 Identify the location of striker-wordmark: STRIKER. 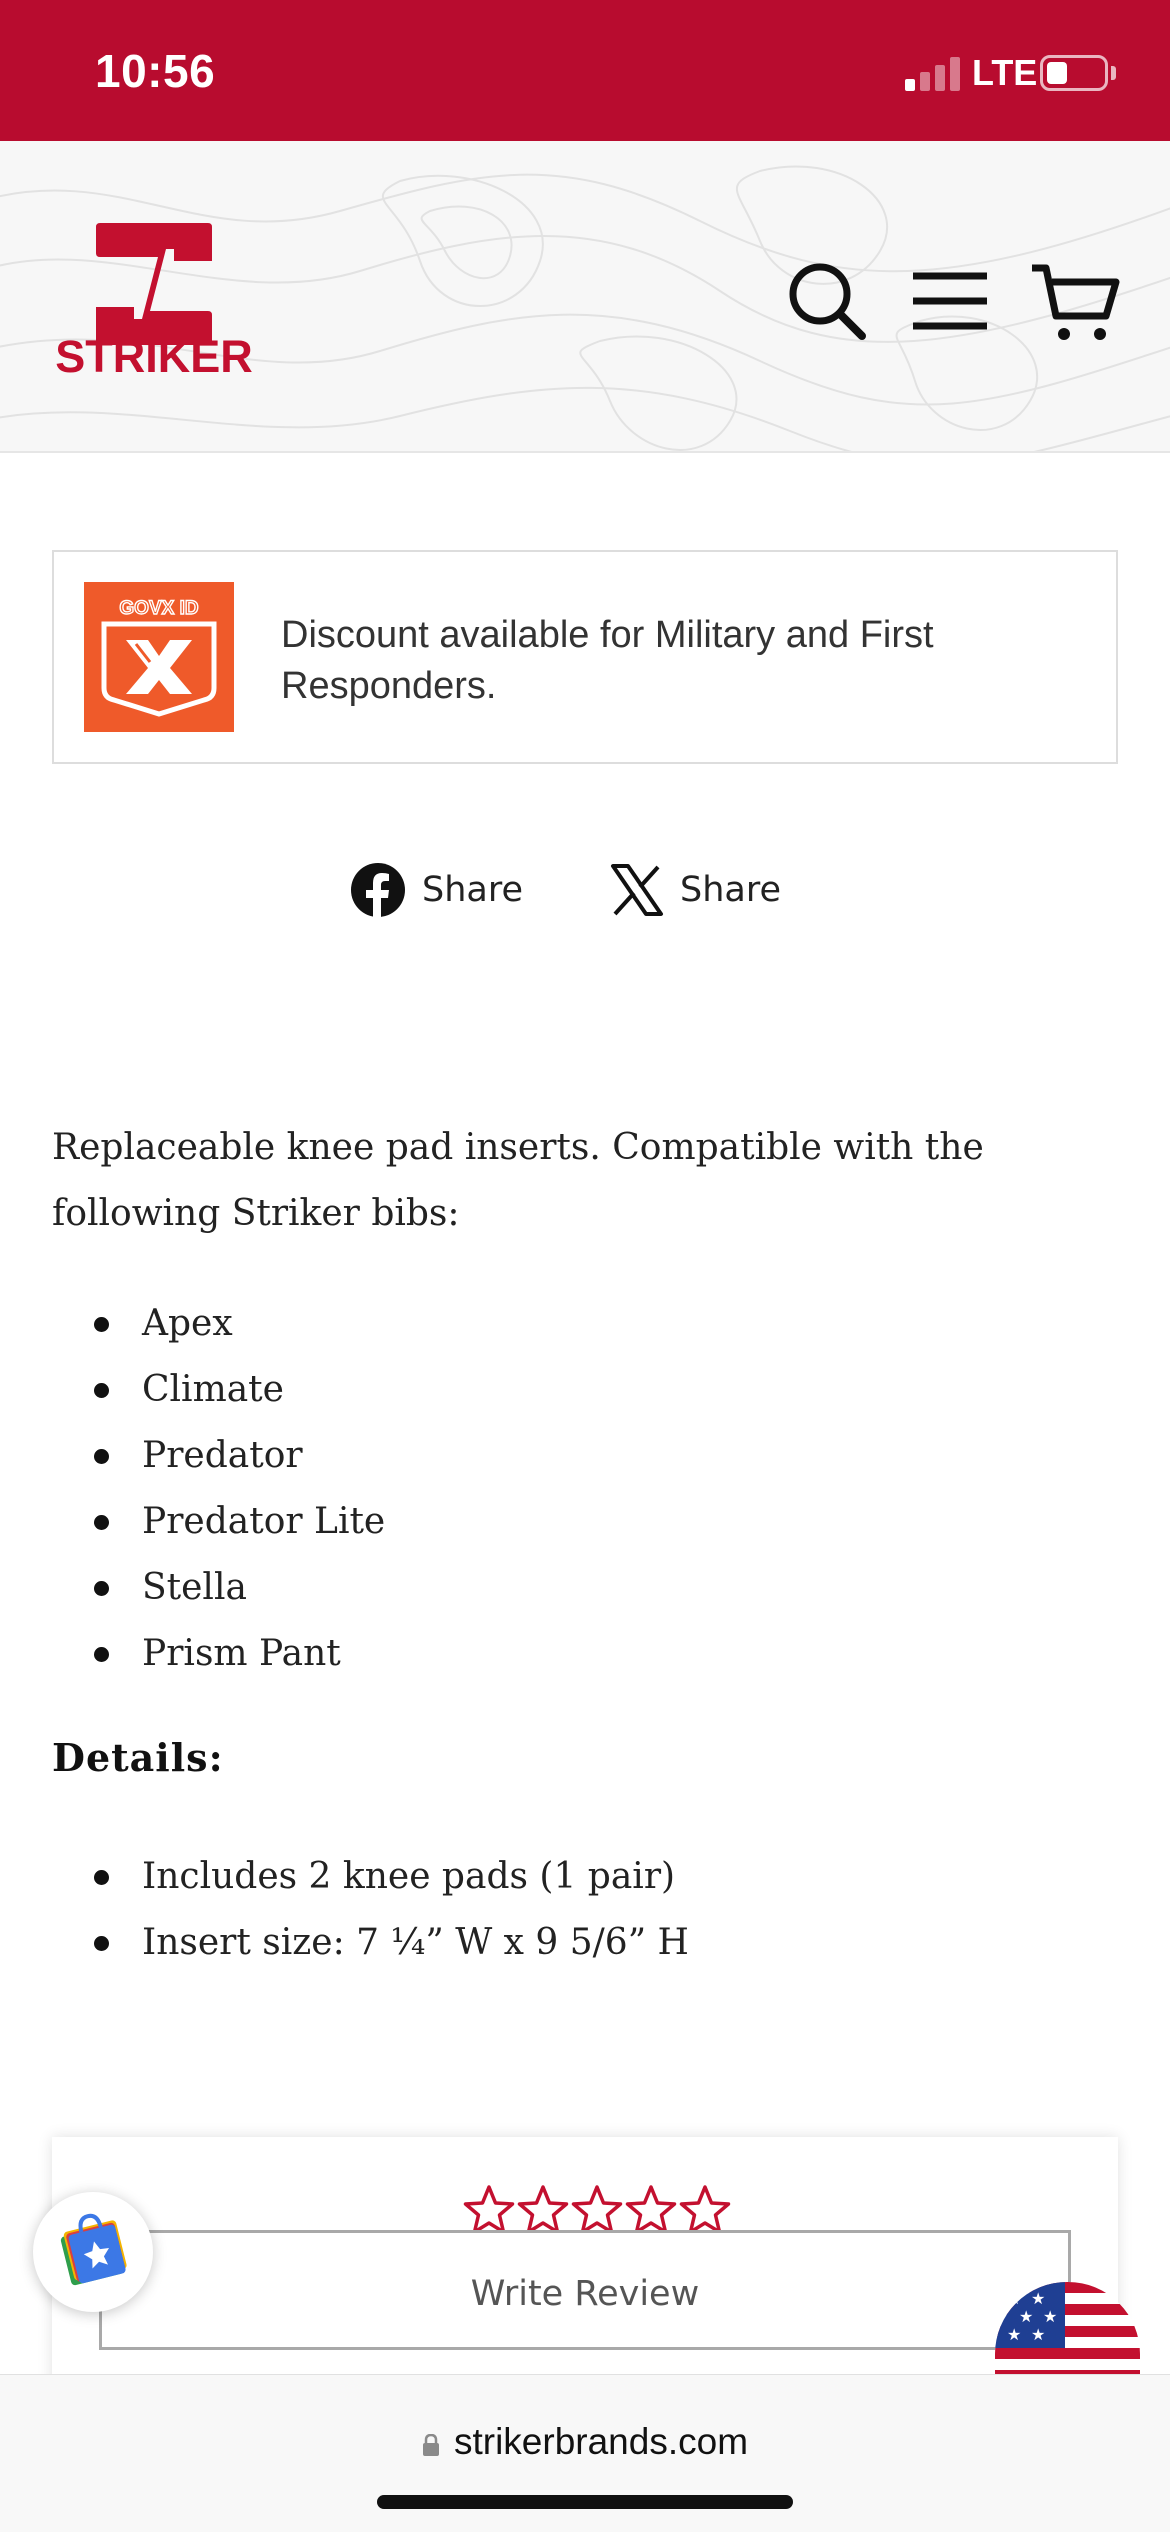
(154, 356).